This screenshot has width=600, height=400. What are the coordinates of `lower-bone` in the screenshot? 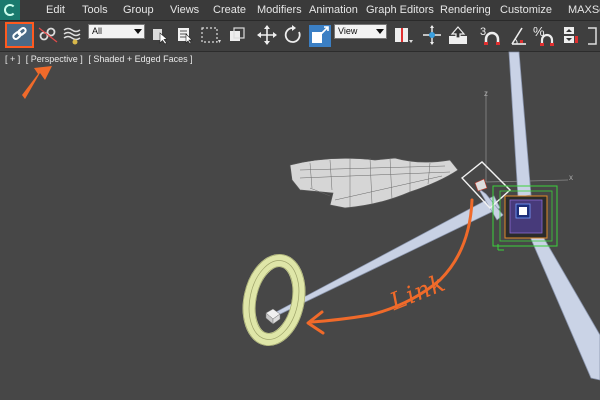 It's located at (563, 304).